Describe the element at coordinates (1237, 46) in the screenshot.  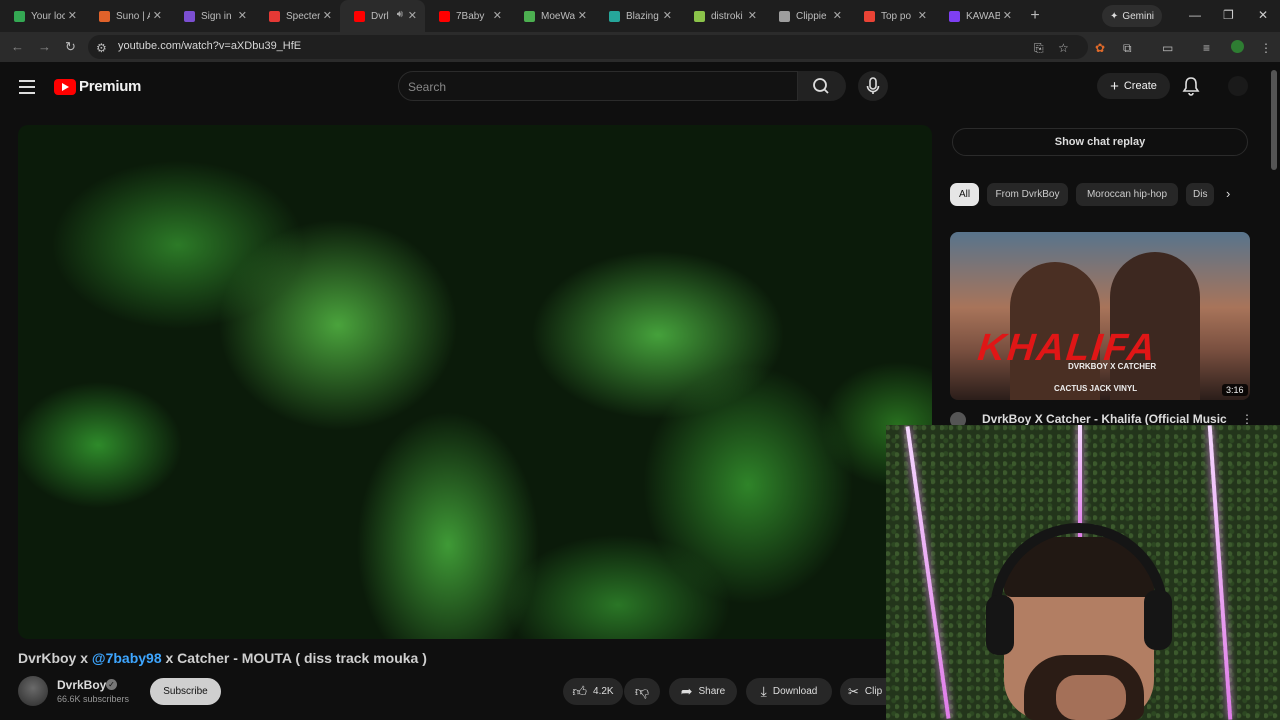
I see `profile-avatar` at that location.